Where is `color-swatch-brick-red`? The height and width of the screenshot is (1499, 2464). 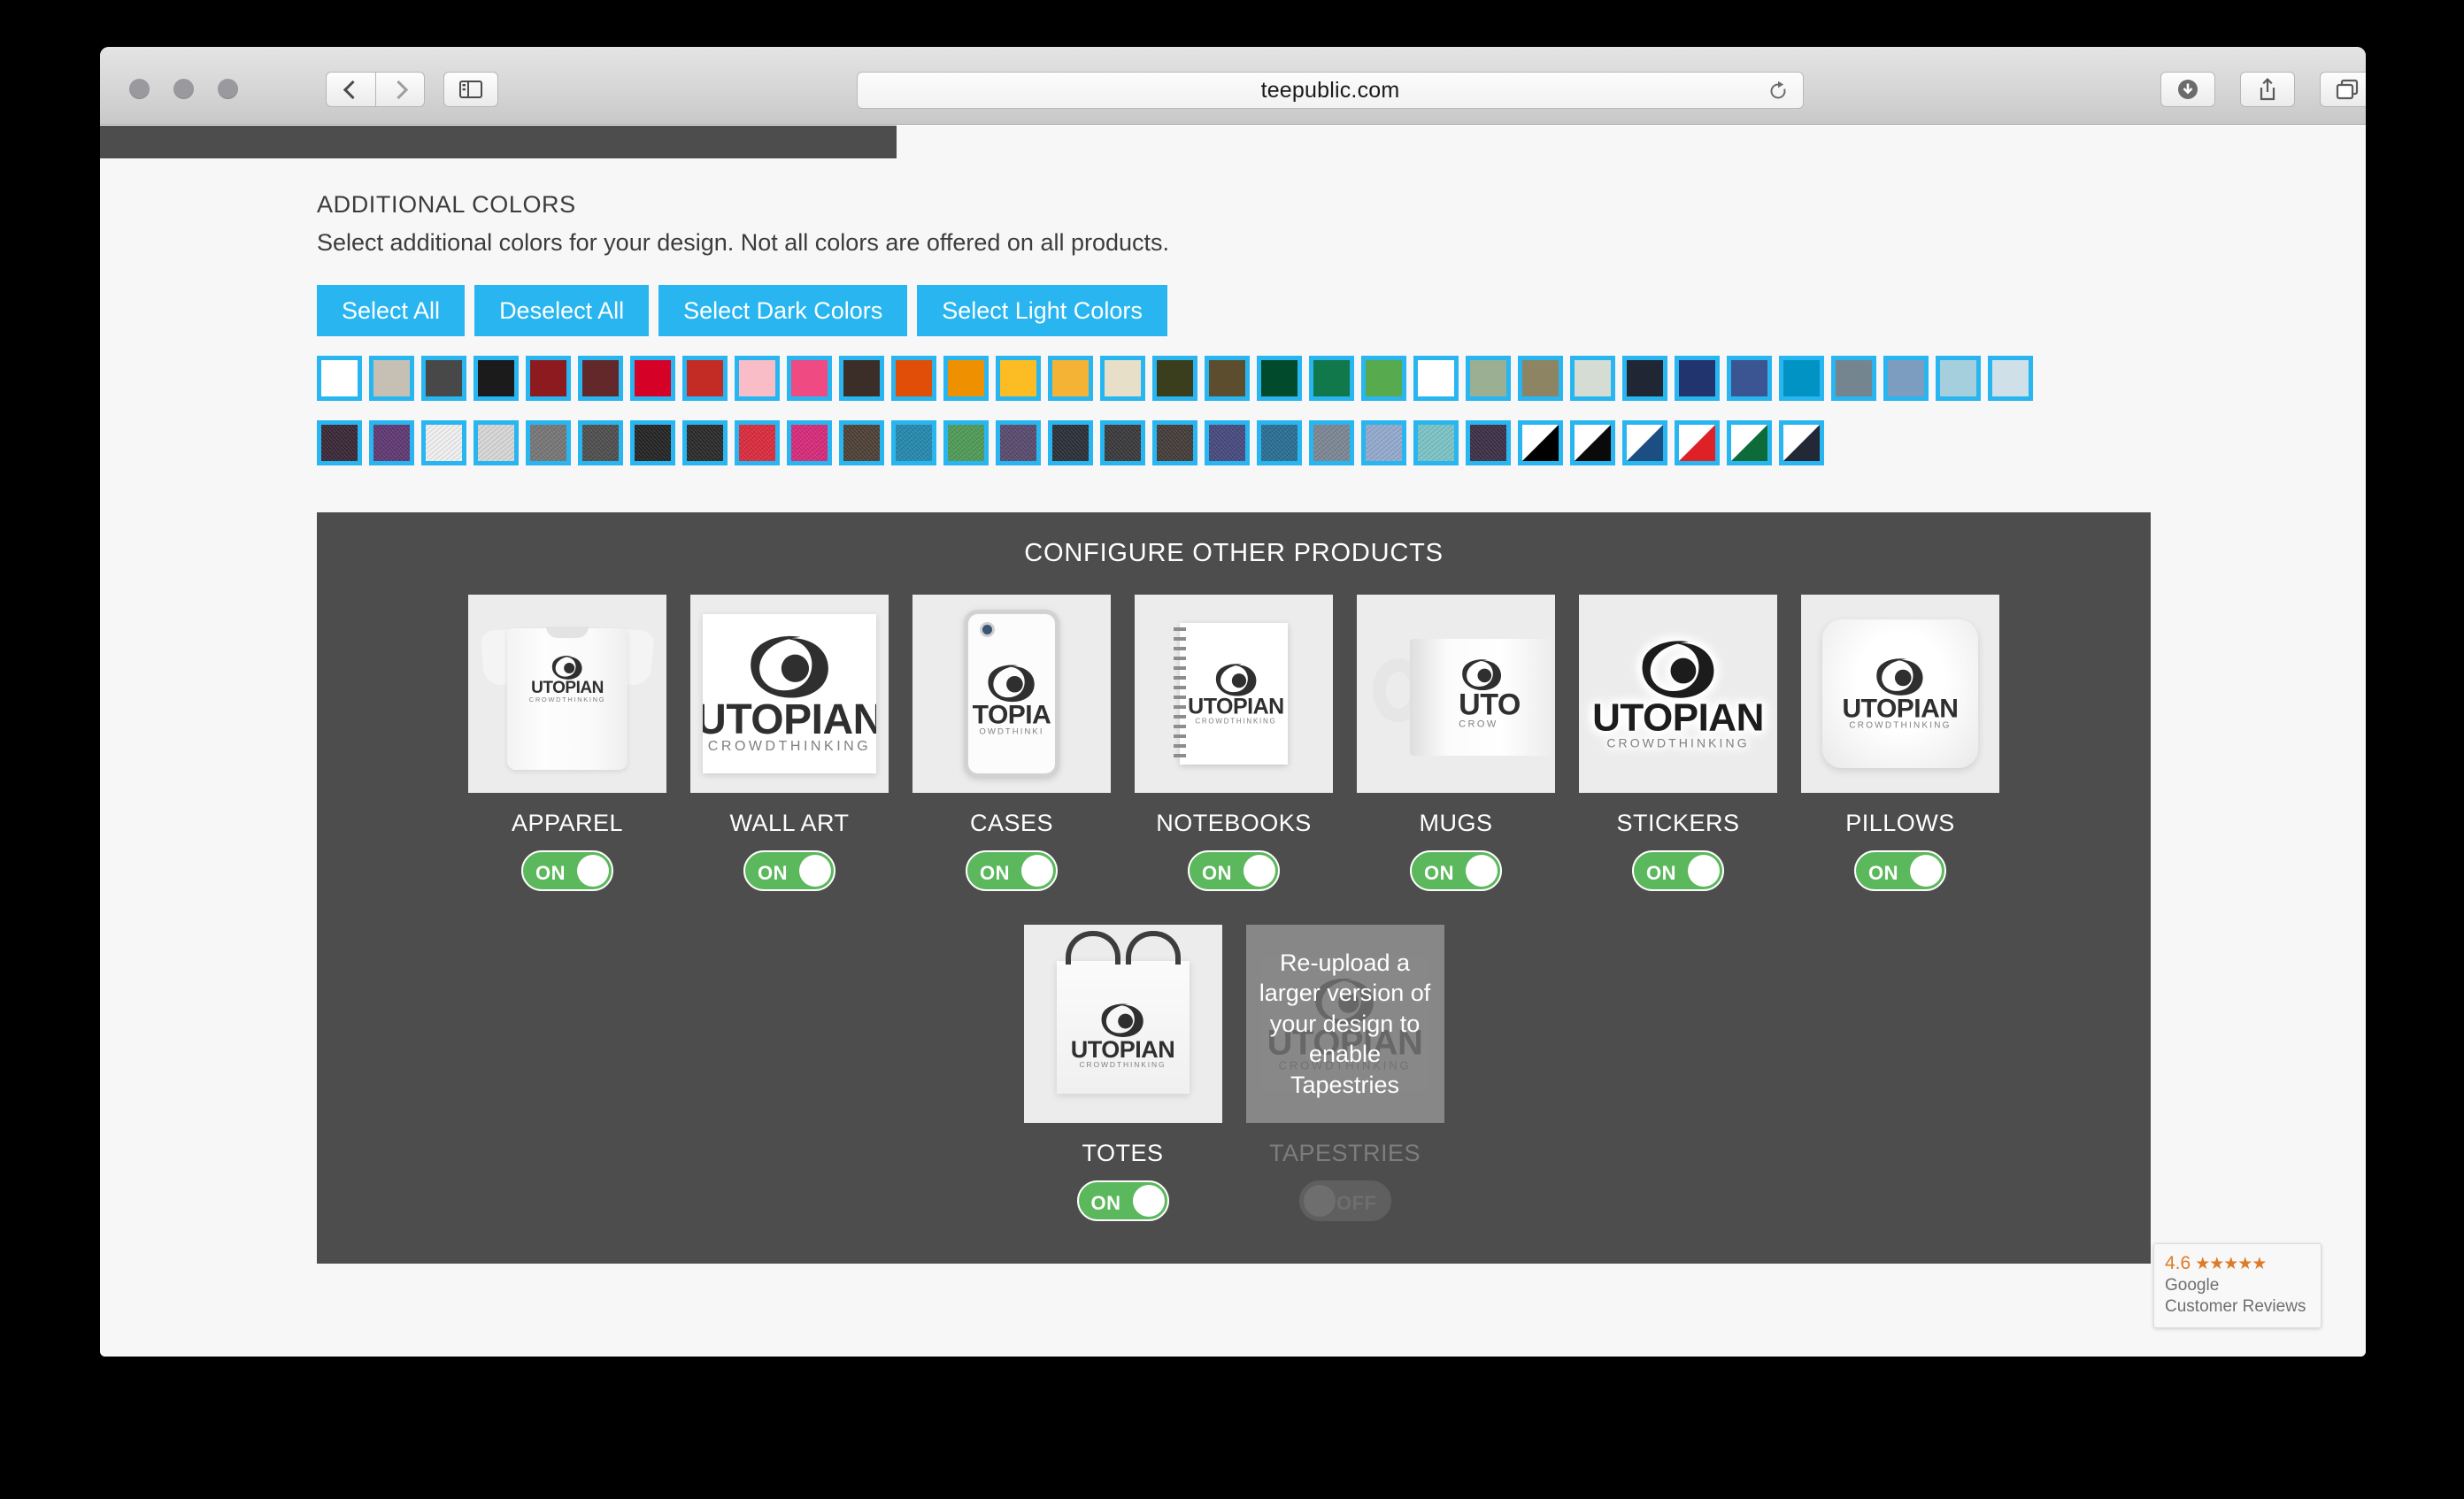 color-swatch-brick-red is located at coordinates (705, 378).